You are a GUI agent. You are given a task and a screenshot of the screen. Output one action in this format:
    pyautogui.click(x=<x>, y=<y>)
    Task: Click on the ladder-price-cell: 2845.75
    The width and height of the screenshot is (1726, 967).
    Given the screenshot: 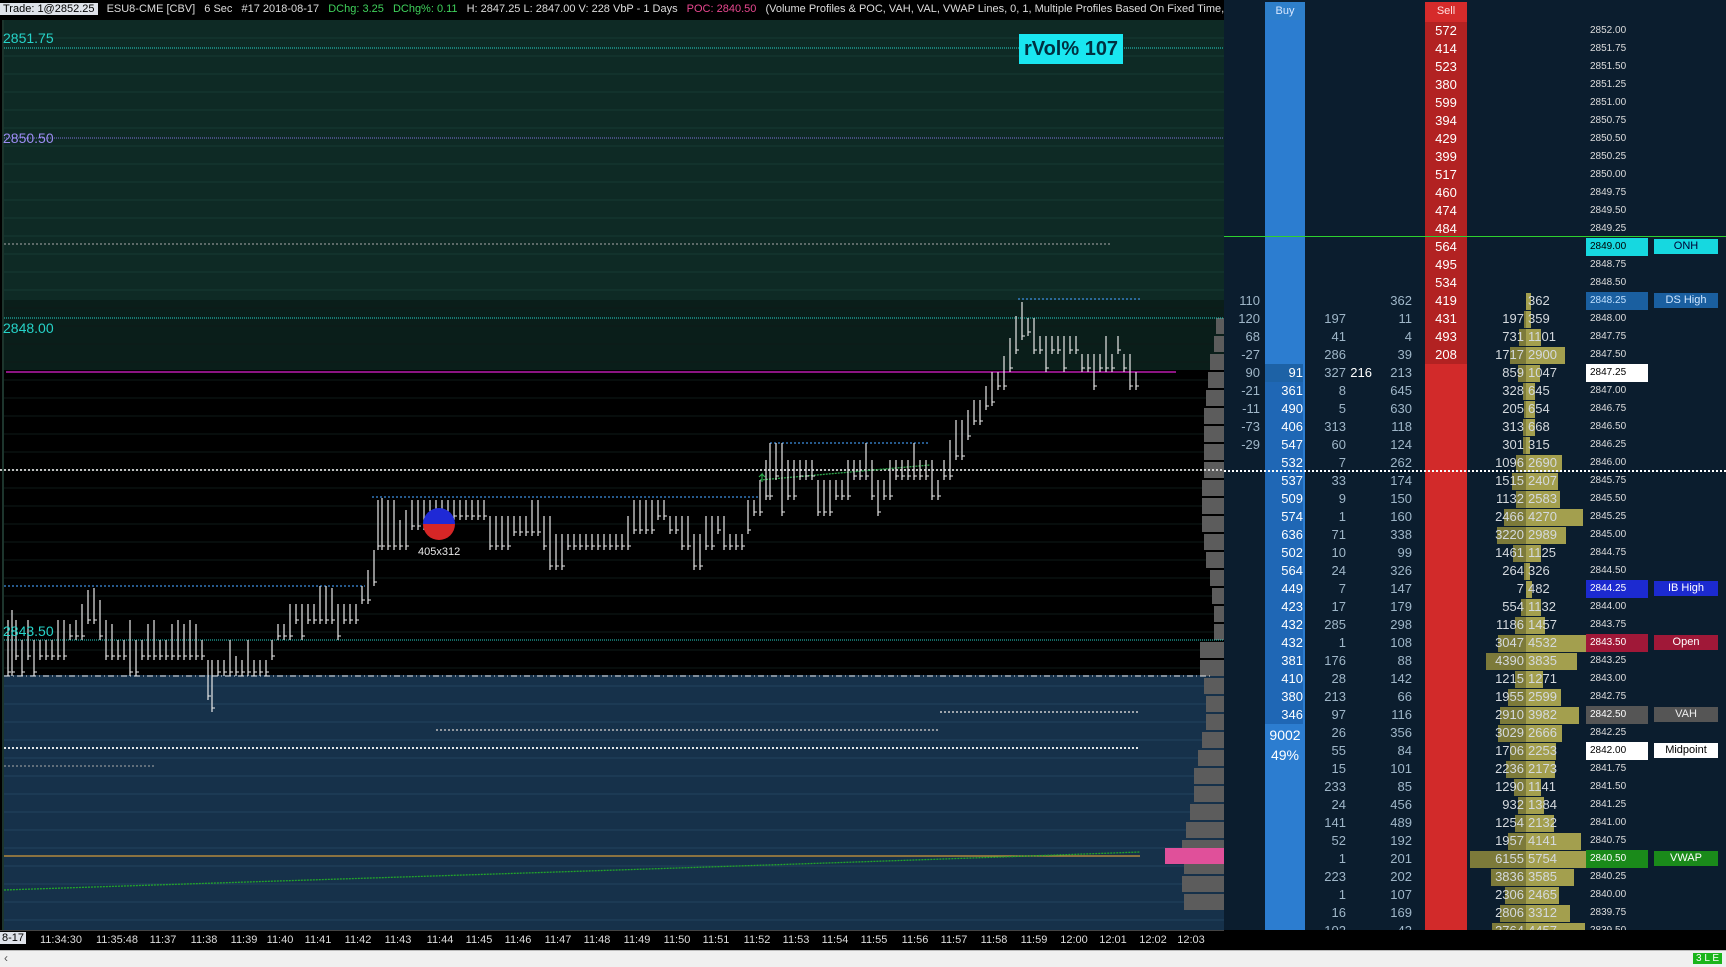 What is the action you would take?
    pyautogui.click(x=1617, y=481)
    